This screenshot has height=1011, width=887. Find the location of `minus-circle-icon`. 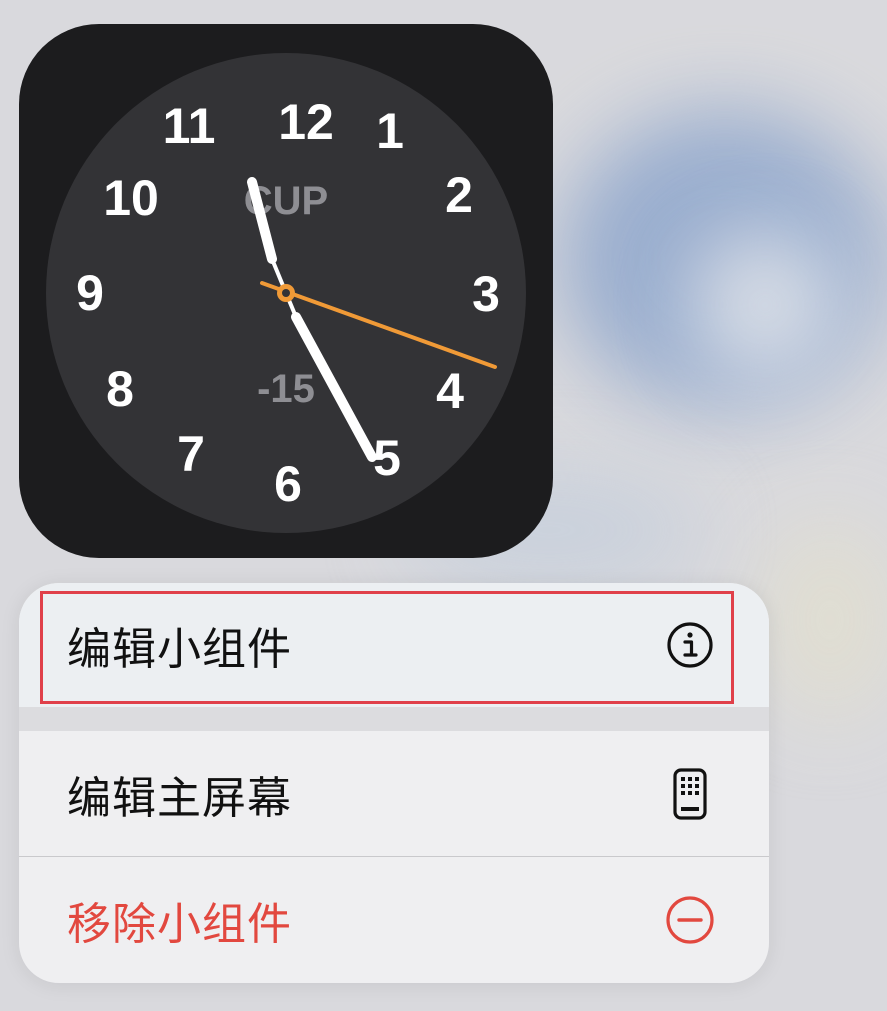

minus-circle-icon is located at coordinates (690, 920).